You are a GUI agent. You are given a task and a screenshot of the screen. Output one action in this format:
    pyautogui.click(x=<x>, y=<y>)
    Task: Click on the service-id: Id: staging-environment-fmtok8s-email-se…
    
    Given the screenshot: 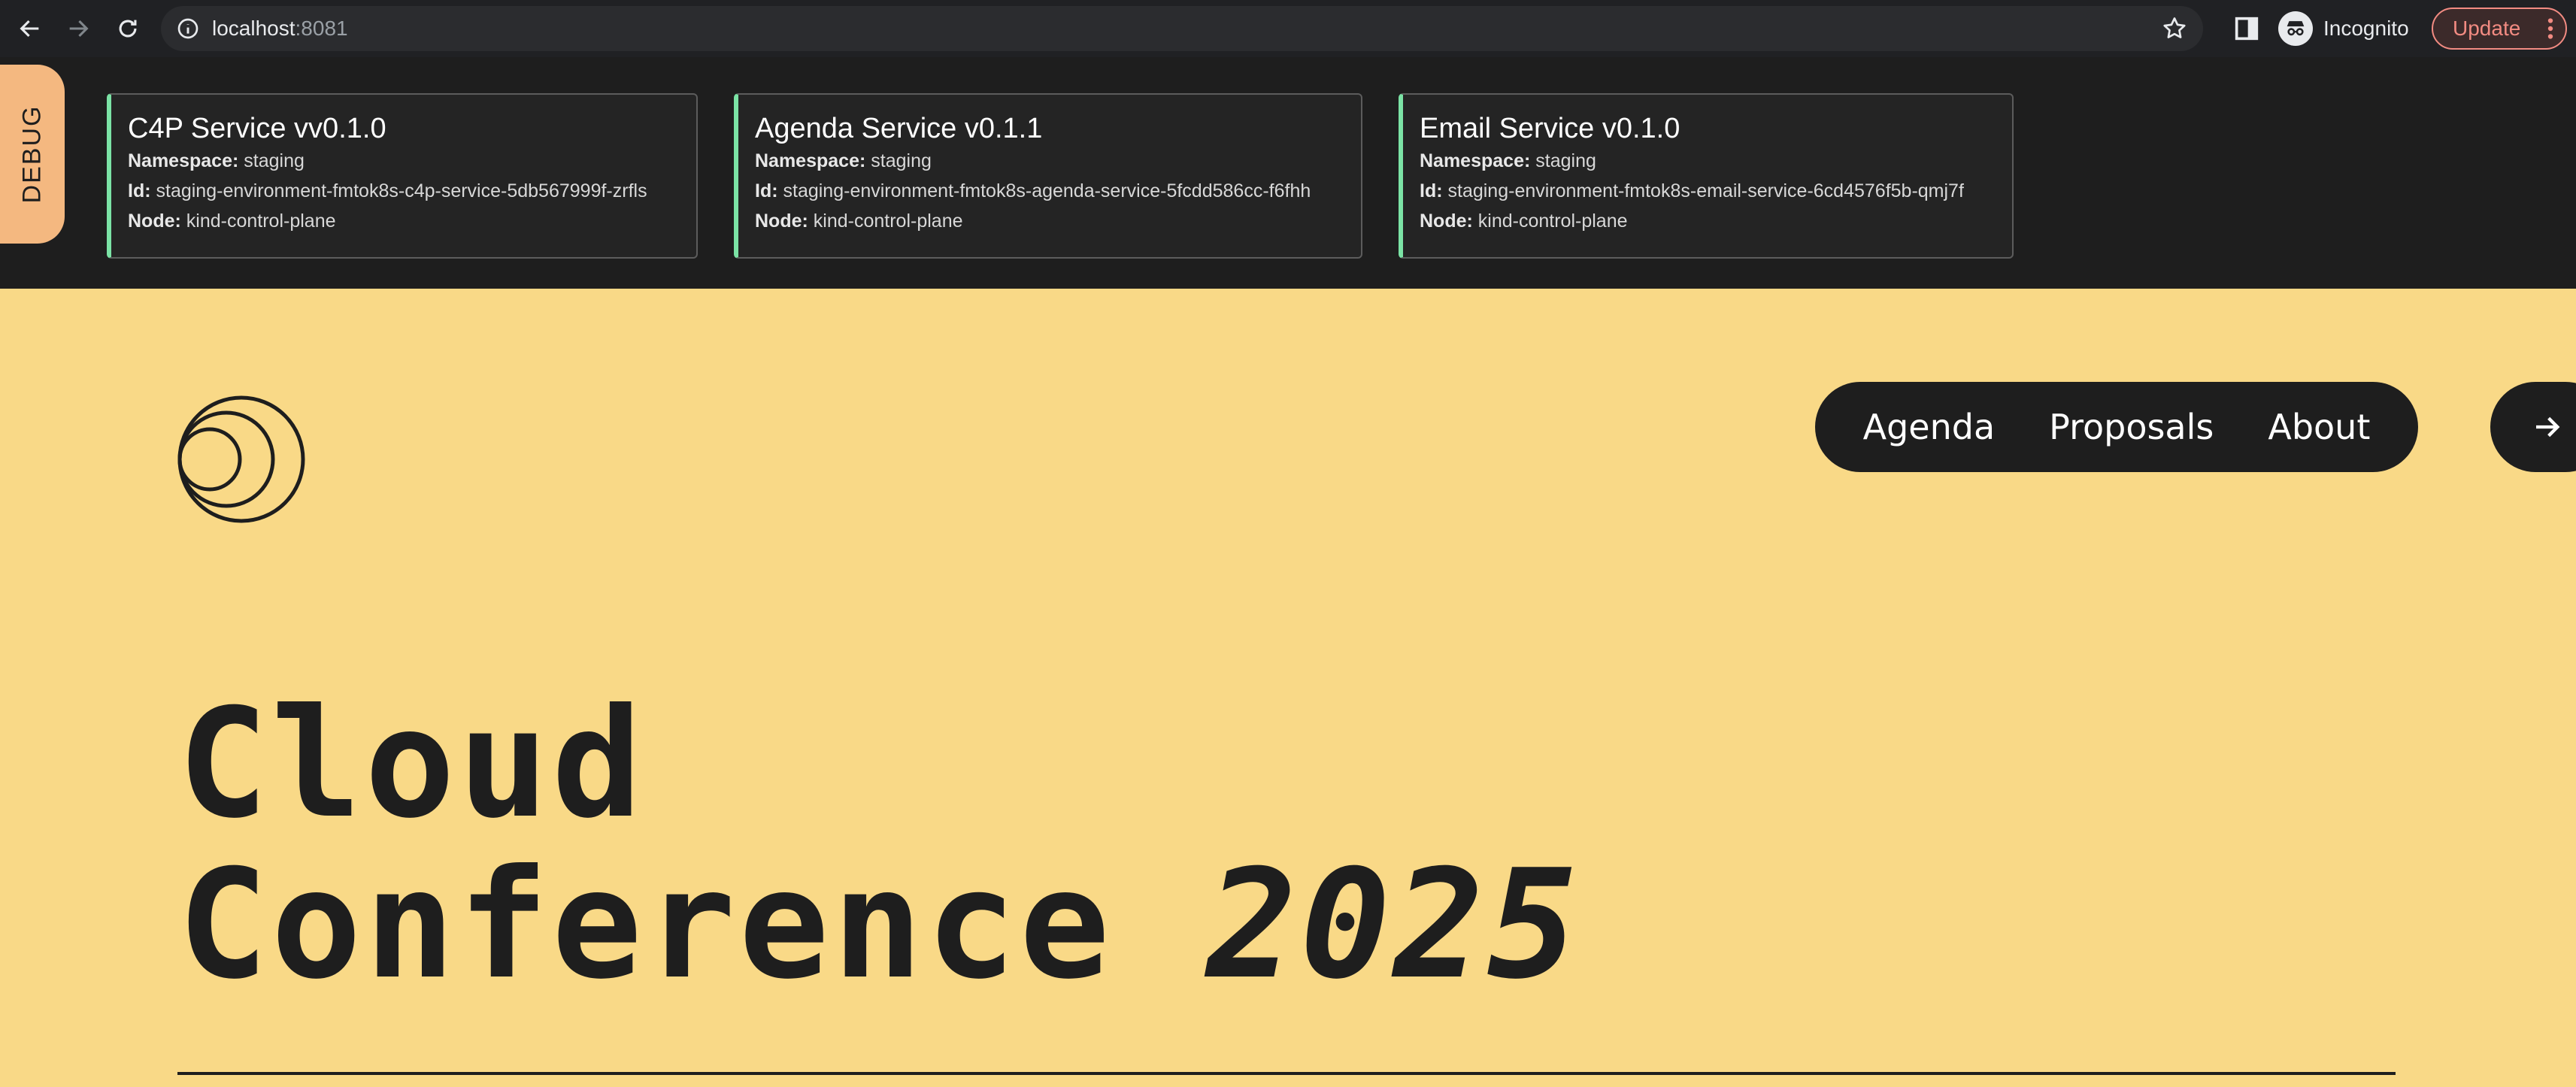 What is the action you would take?
    pyautogui.click(x=1716, y=191)
    